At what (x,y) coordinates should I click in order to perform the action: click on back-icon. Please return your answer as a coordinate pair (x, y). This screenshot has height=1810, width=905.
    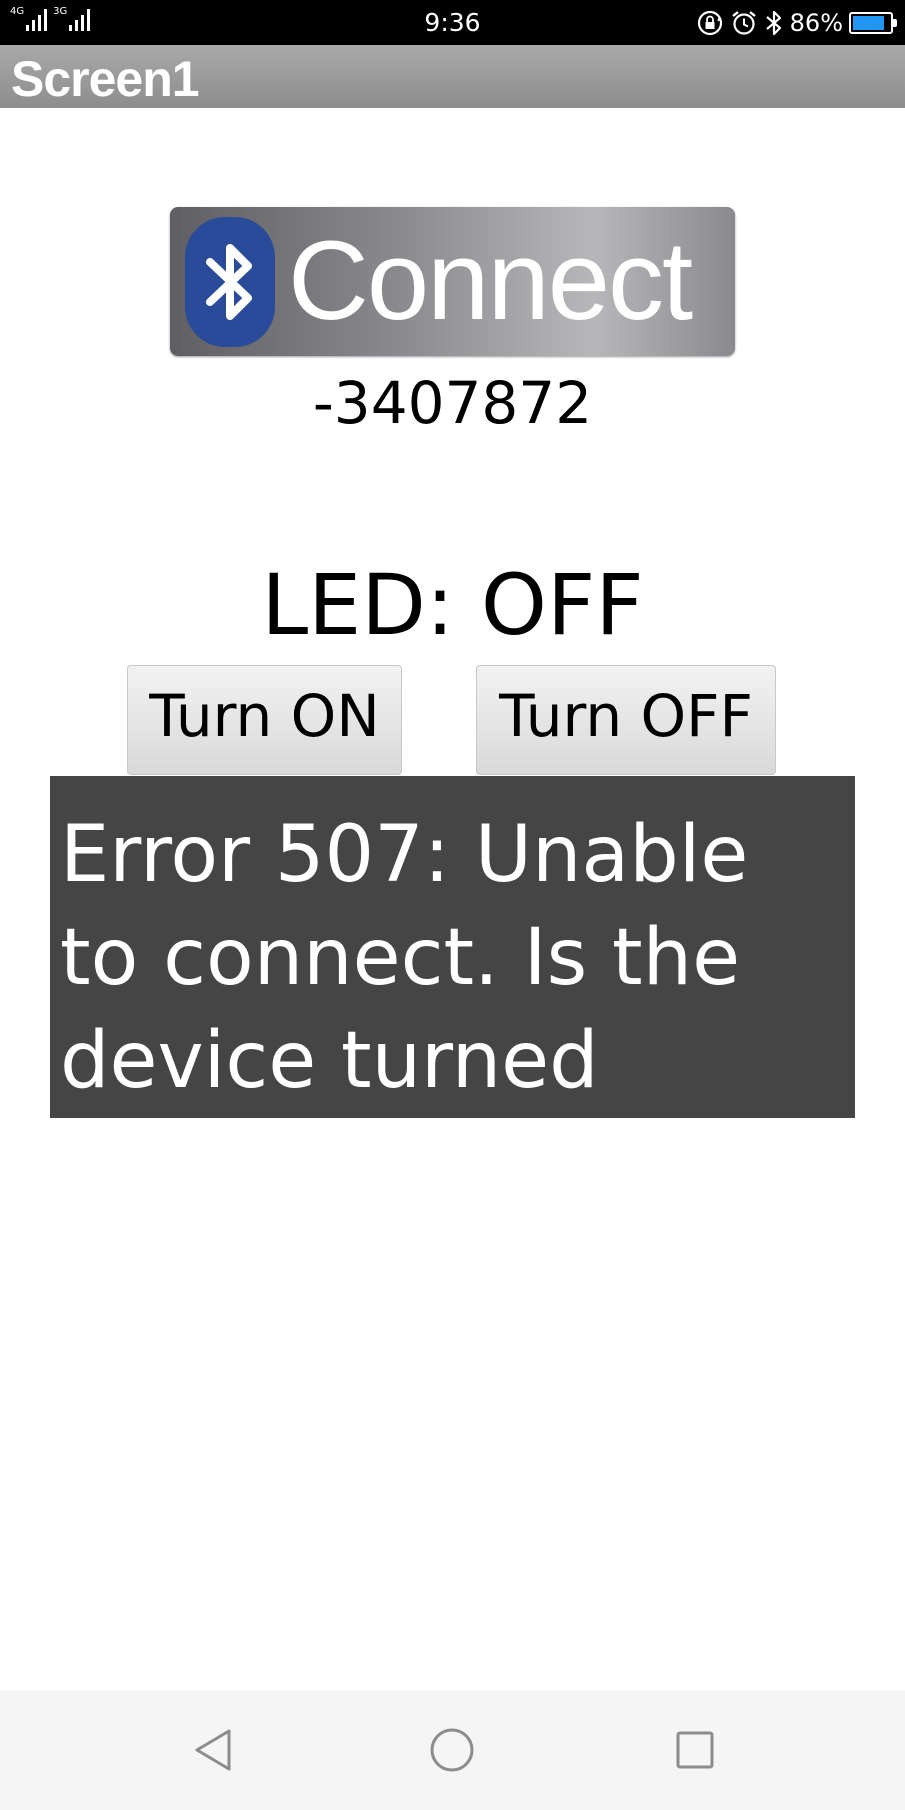
    Looking at the image, I should click on (213, 1750).